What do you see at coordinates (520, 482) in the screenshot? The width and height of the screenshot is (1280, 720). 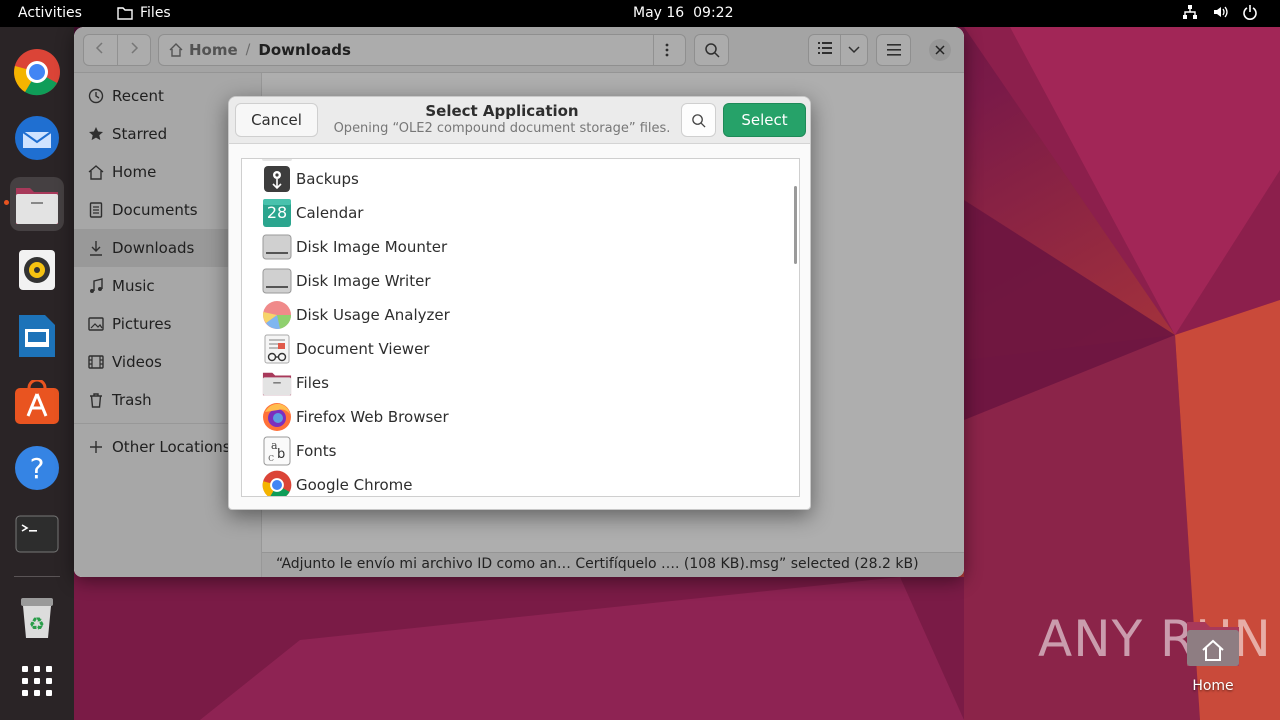 I see `list-item: Google Chrome` at bounding box center [520, 482].